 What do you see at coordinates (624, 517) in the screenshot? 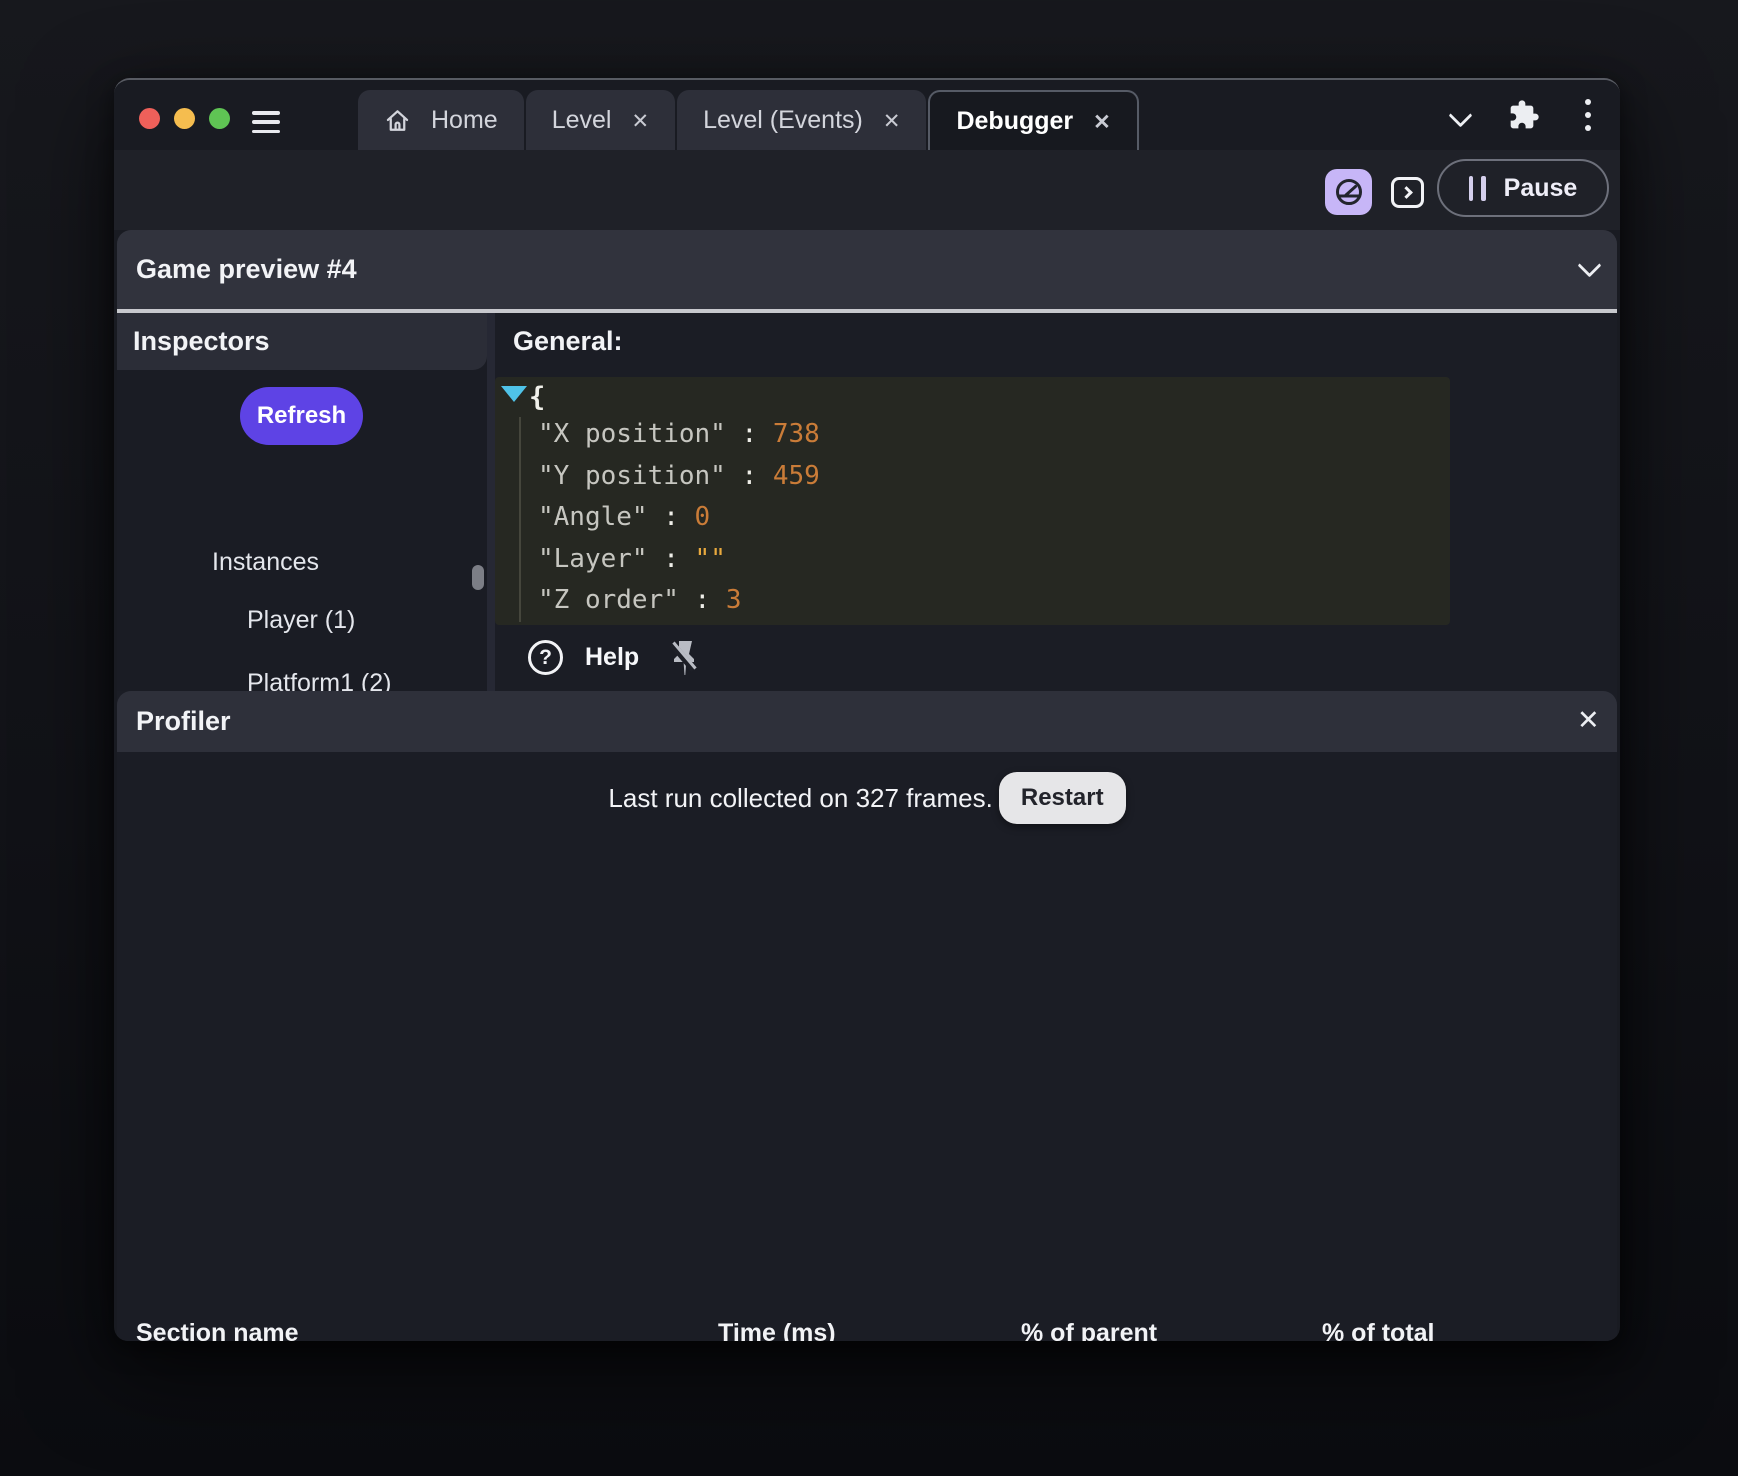
I see `json-property-angle: "Angle" : 0` at bounding box center [624, 517].